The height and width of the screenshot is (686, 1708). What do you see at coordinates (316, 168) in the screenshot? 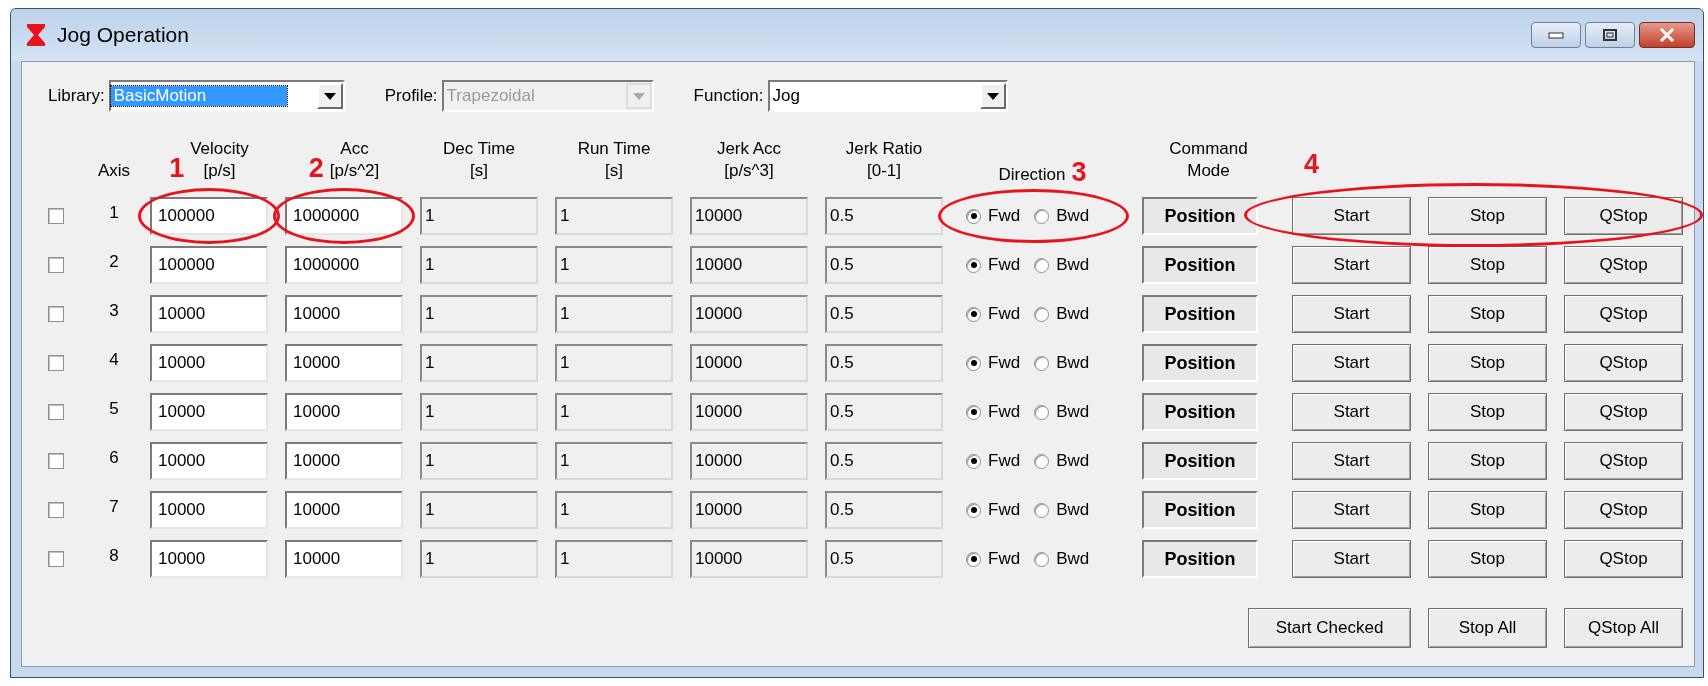
I see `annotation-number: 2` at bounding box center [316, 168].